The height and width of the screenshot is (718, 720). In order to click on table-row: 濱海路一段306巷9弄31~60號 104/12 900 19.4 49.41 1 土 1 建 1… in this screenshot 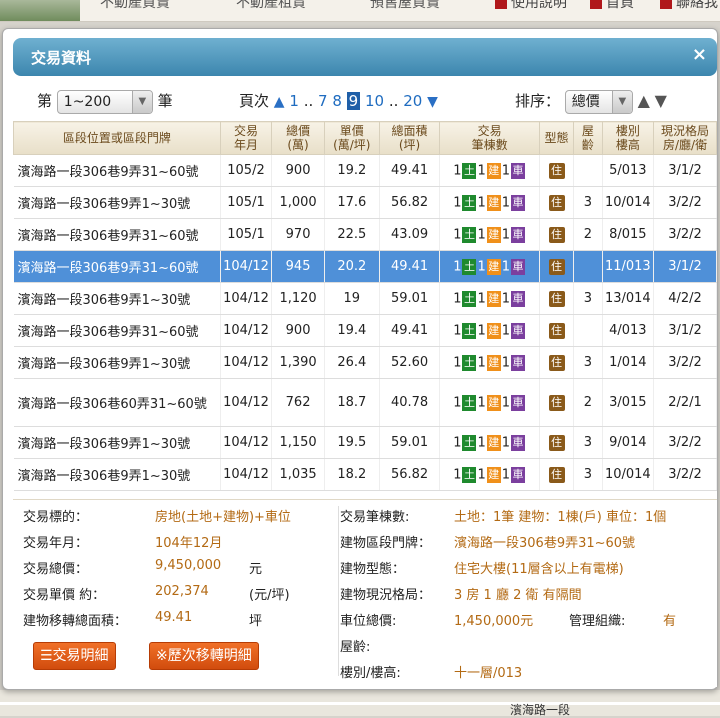, I will do `click(365, 330)`.